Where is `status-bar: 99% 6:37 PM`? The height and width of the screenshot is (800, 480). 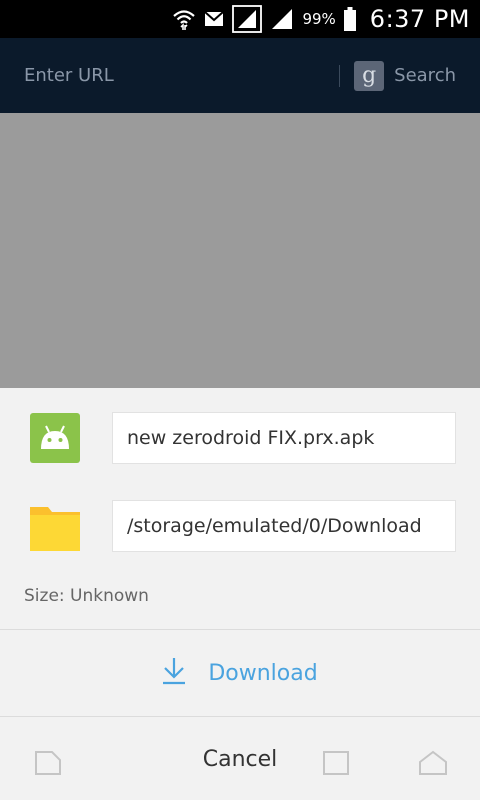 status-bar: 99% 6:37 PM is located at coordinates (240, 19).